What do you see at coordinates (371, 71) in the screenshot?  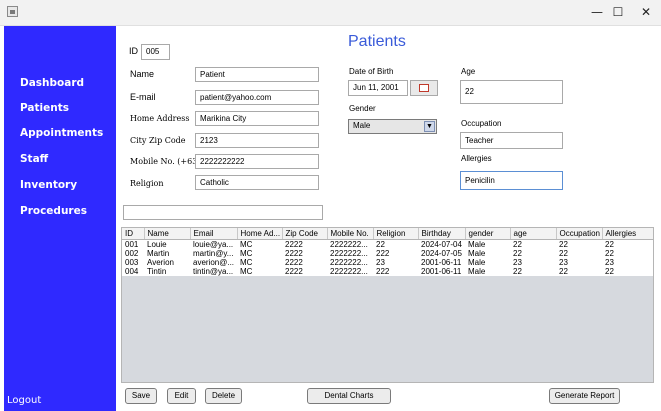 I see `dob-label: Date of Birth` at bounding box center [371, 71].